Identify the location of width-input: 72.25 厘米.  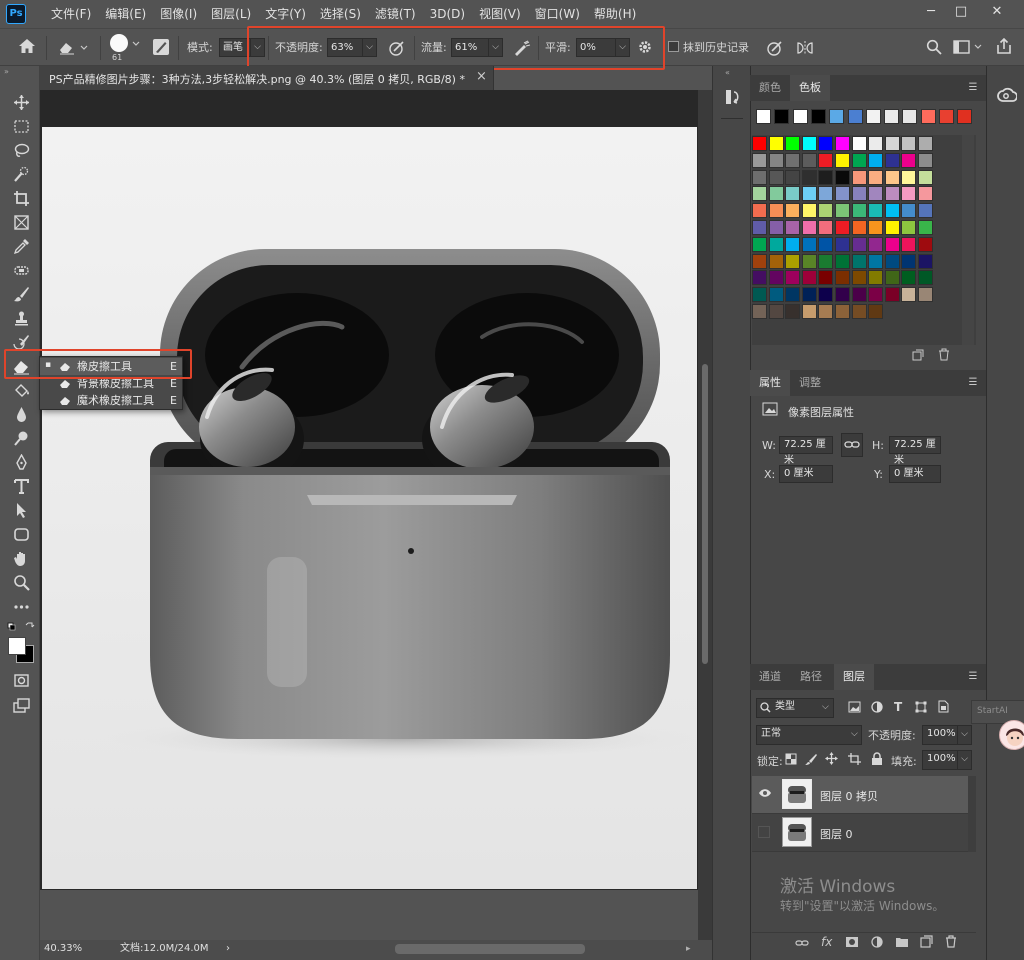
(806, 451).